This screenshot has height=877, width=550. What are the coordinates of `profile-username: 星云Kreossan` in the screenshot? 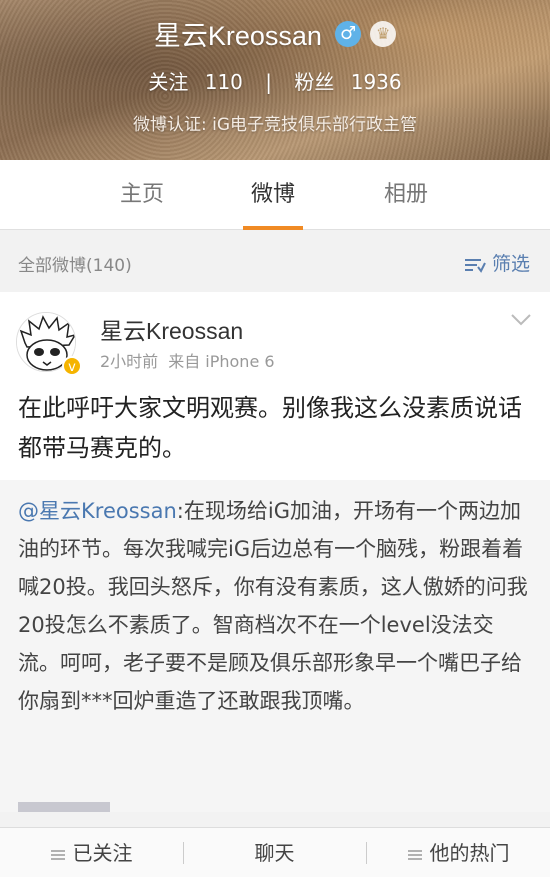 It's located at (238, 36).